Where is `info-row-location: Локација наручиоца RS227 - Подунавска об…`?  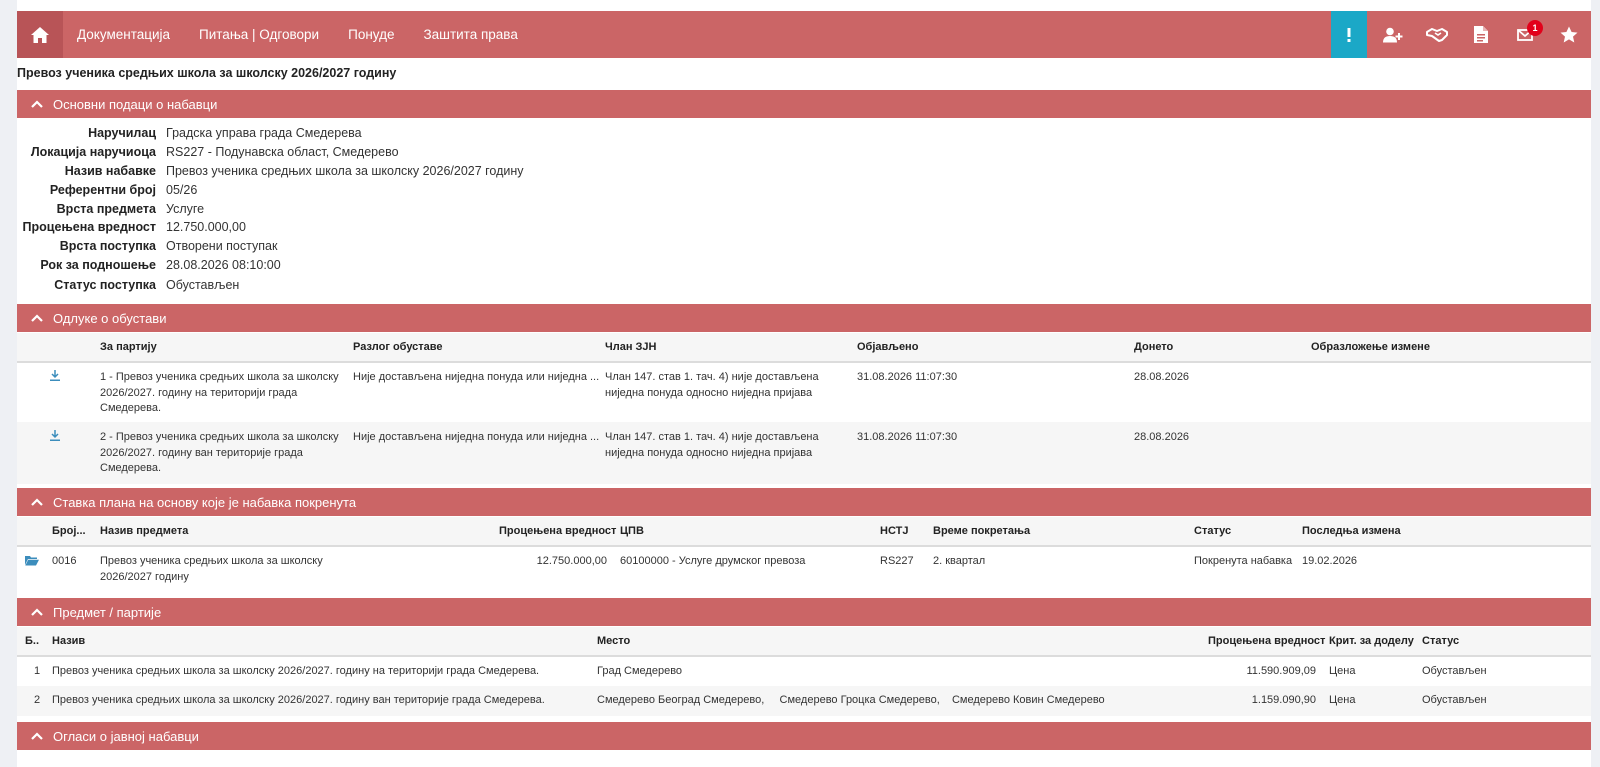 info-row-location: Локација наручиоца RS227 - Подунавска об… is located at coordinates (208, 154).